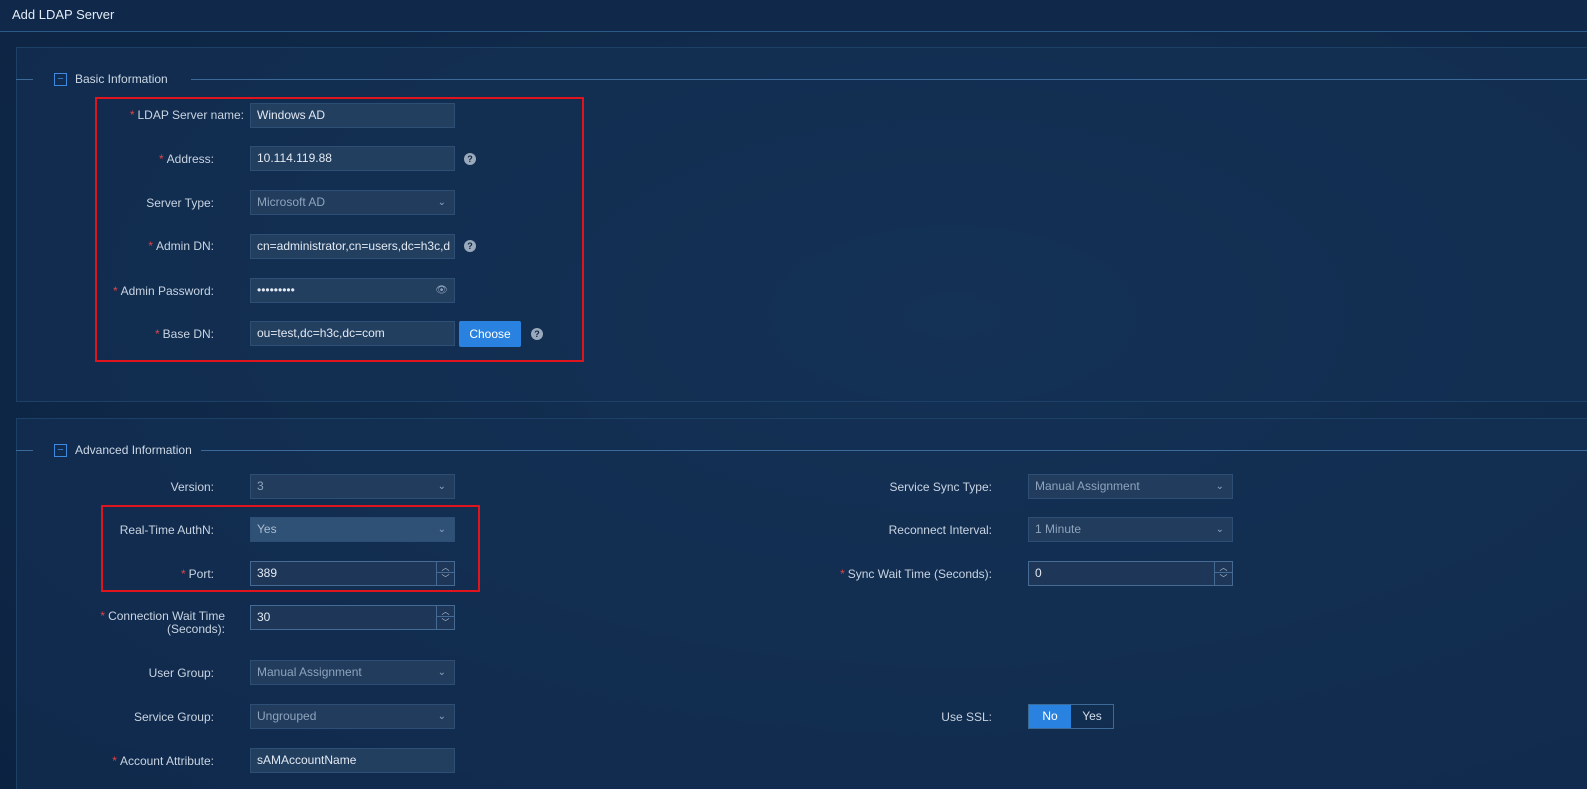  What do you see at coordinates (133, 450) in the screenshot?
I see `advanced-info-title: Advanced Information` at bounding box center [133, 450].